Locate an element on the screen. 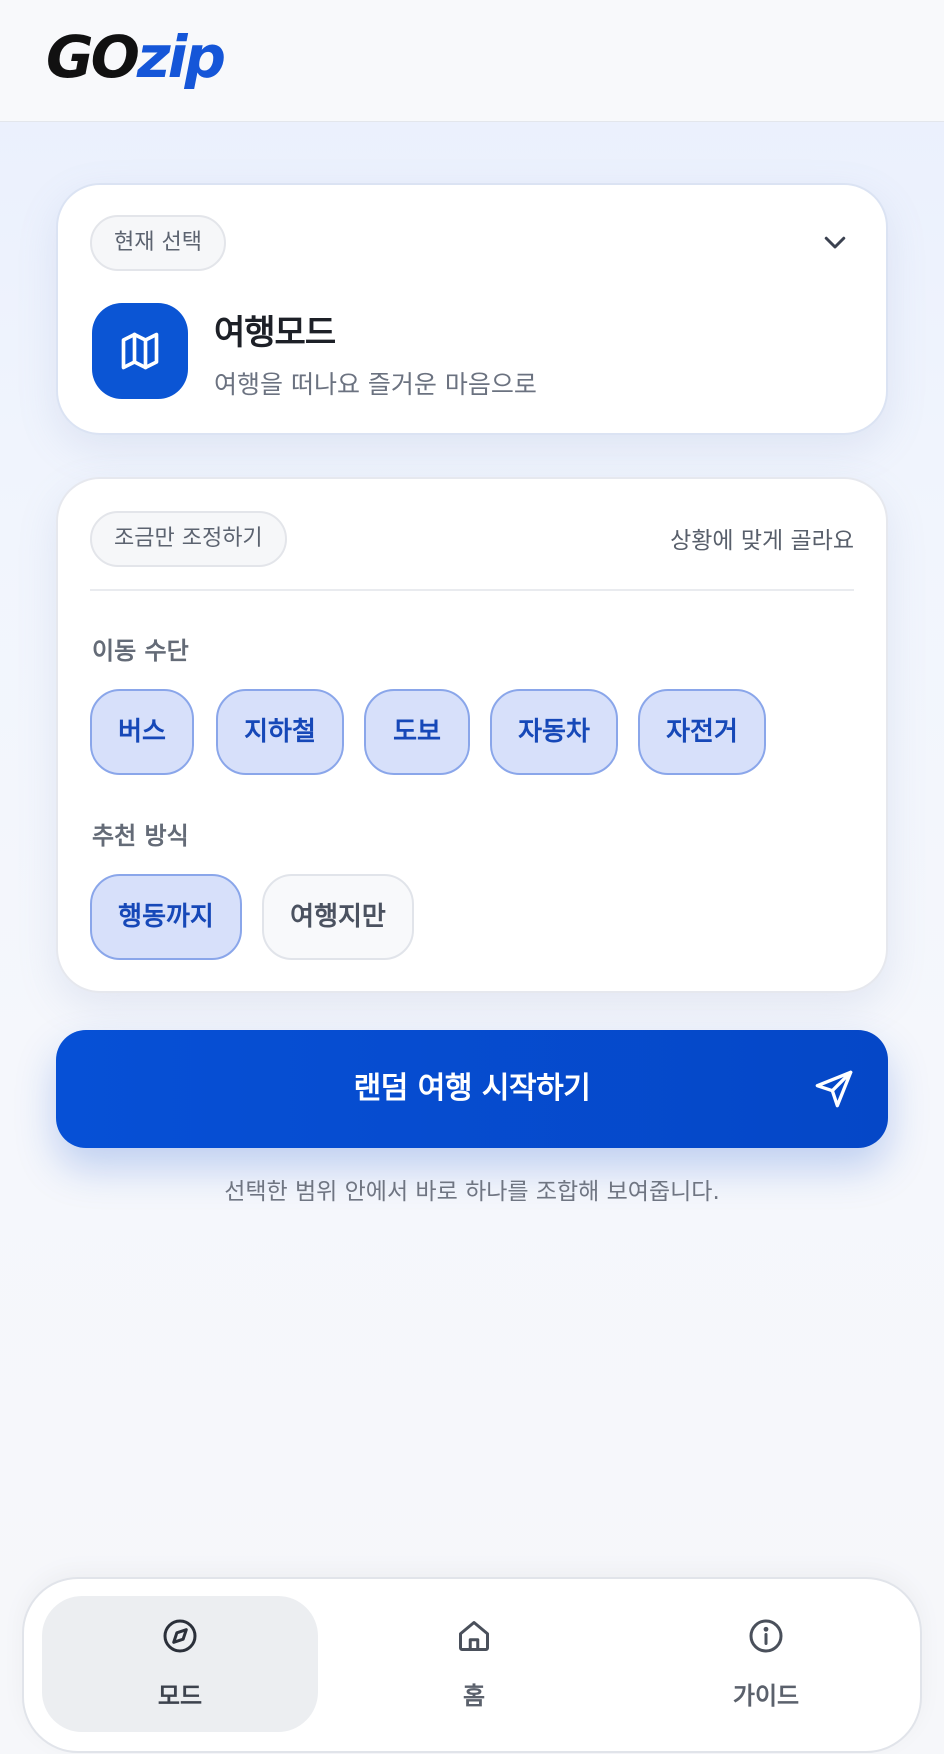 The height and width of the screenshot is (1754, 944). chip-until-action: 행동까지 is located at coordinates (166, 917).